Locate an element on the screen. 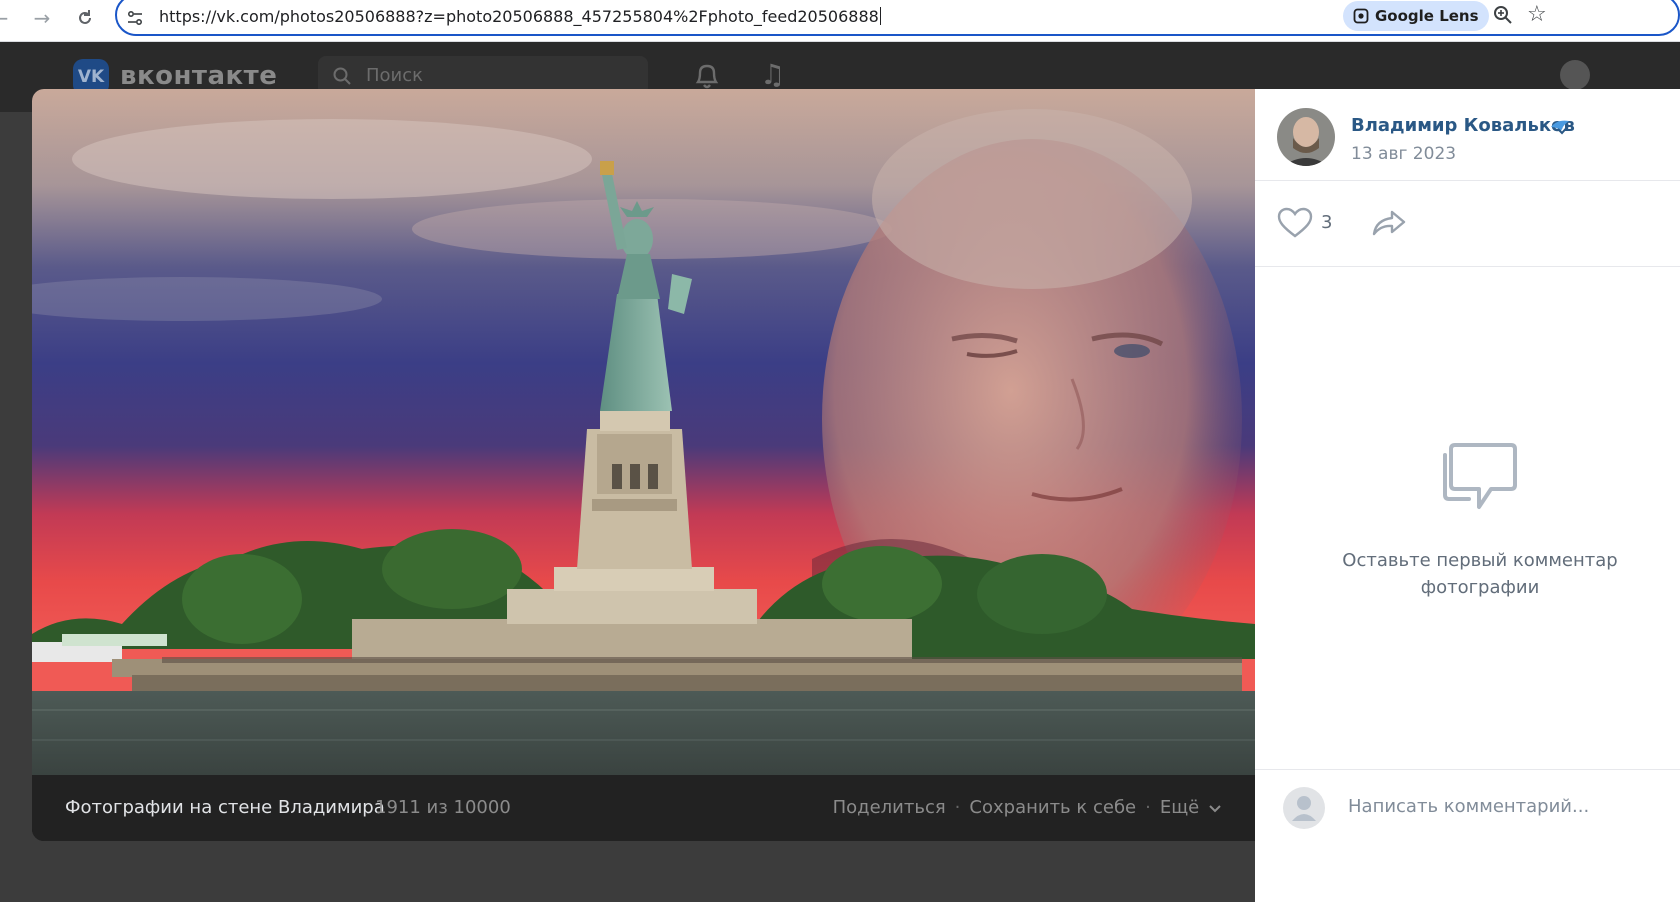 The height and width of the screenshot is (902, 1680). author-avatar is located at coordinates (1306, 137).